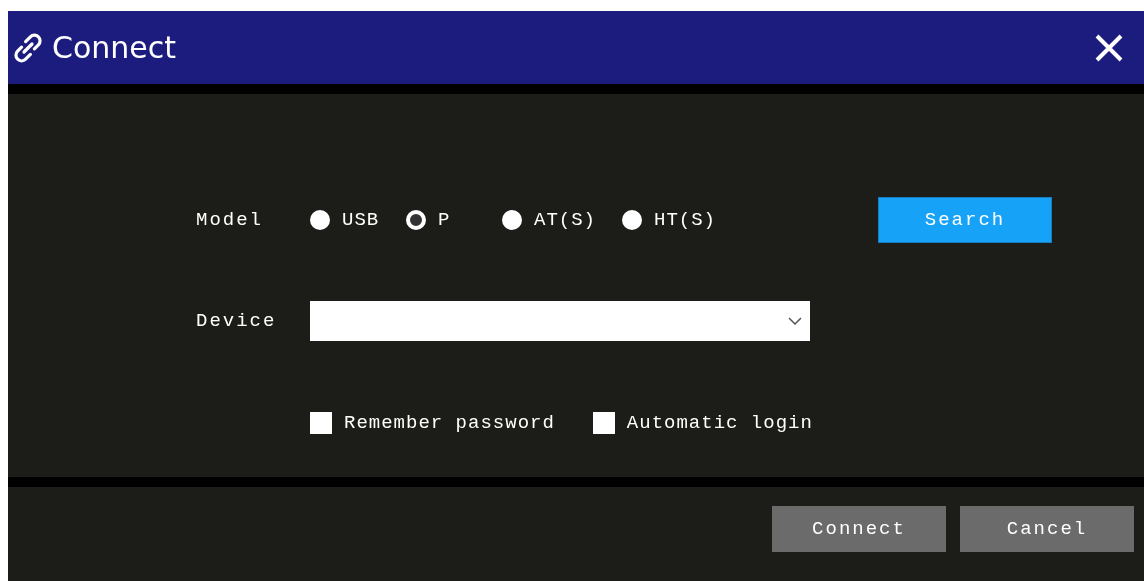  I want to click on radio-label: HT(S), so click(685, 220).